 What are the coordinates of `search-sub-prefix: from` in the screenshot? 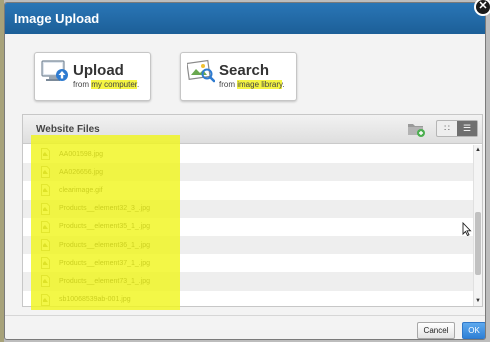 It's located at (228, 84).